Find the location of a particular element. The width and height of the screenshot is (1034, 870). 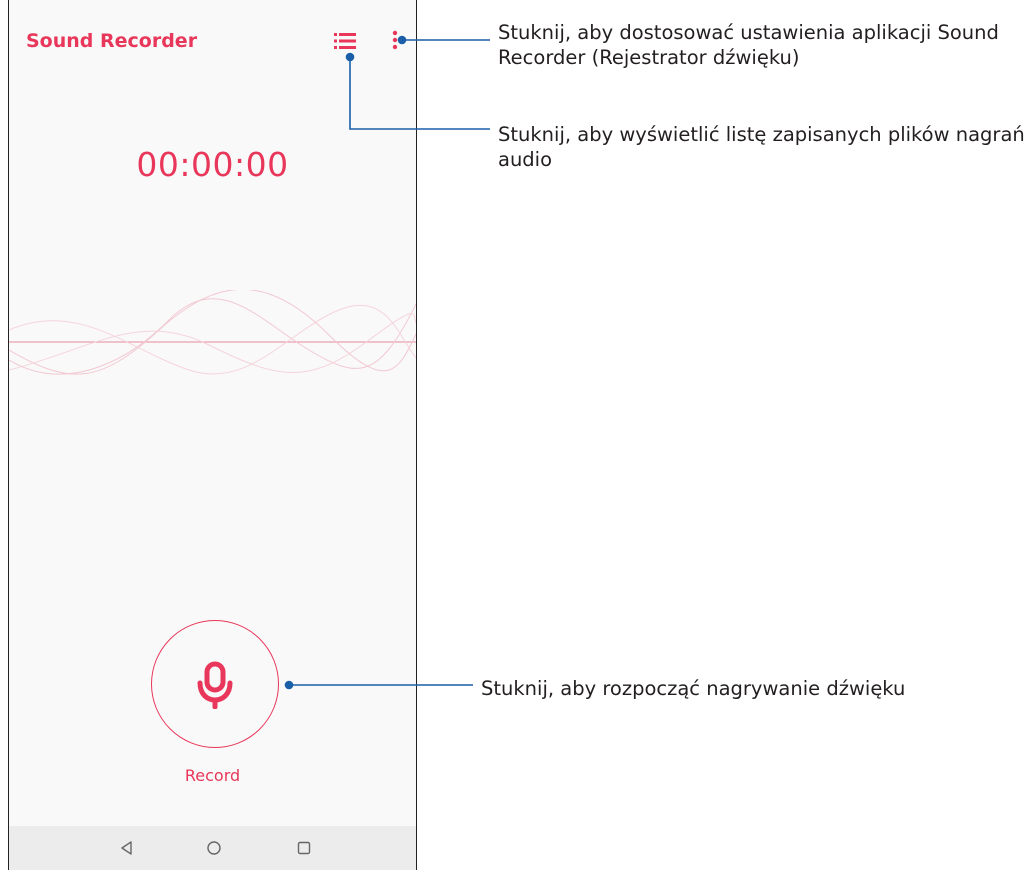

timer-display: 00:00:00 is located at coordinates (212, 164).